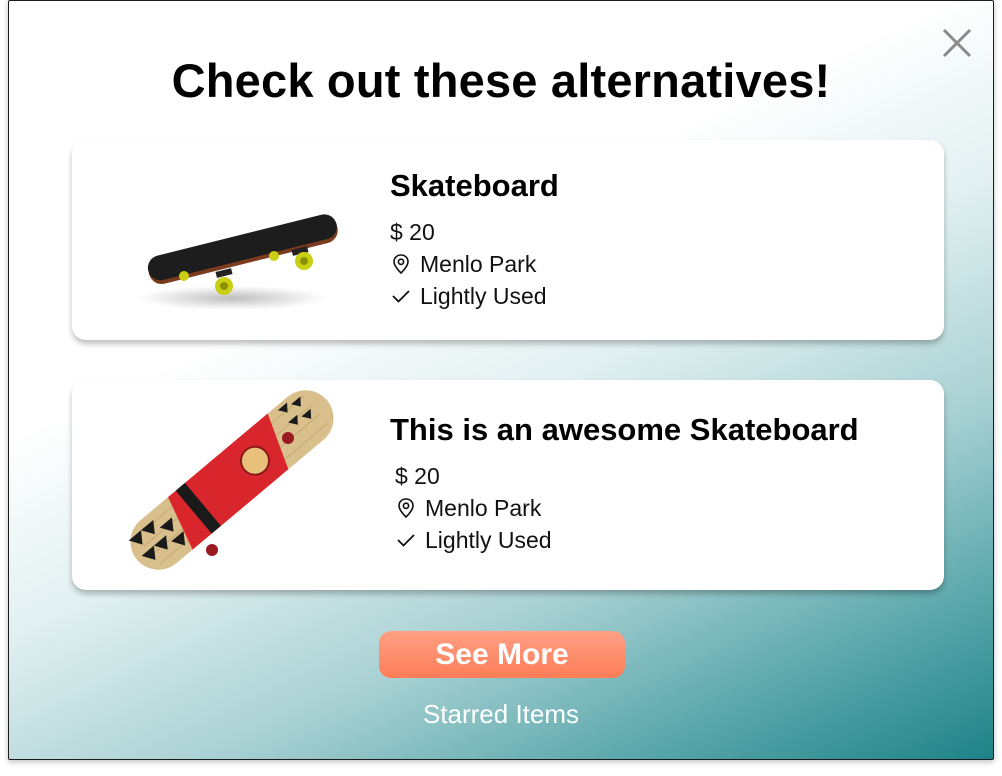  What do you see at coordinates (501, 714) in the screenshot?
I see `starred-items-link: Starred Items` at bounding box center [501, 714].